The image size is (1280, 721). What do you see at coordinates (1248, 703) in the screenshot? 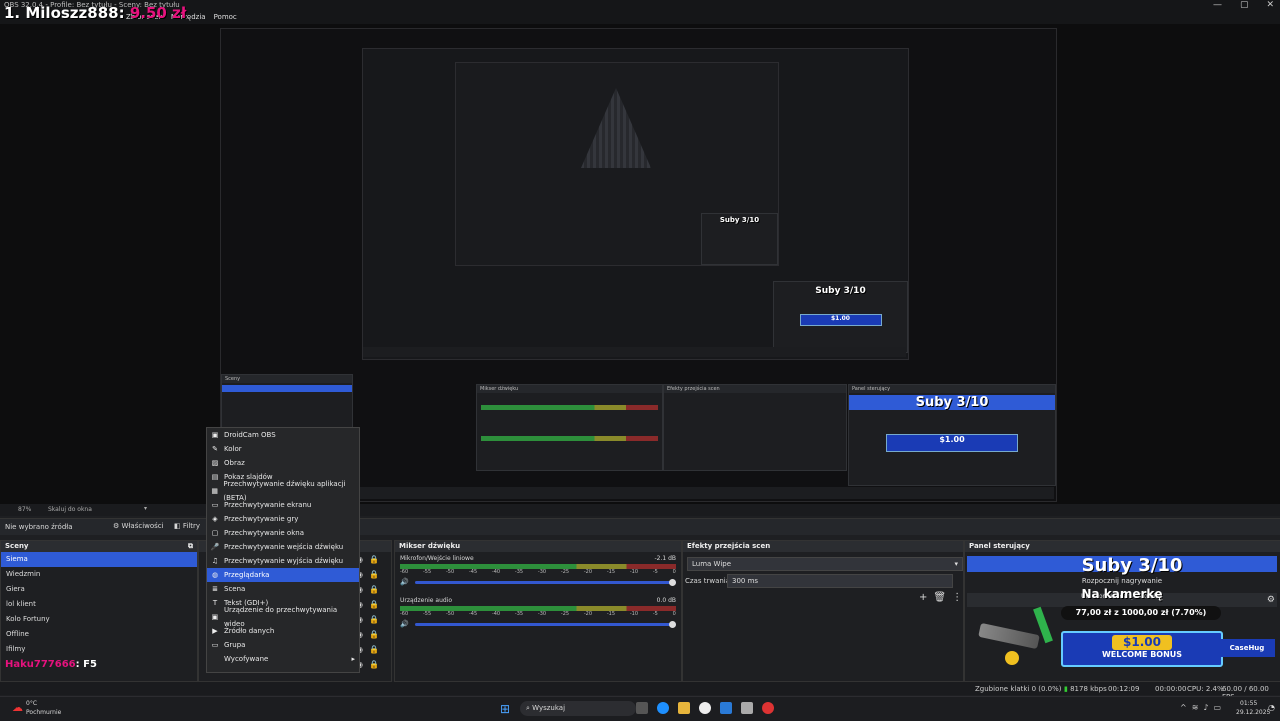
I see `clock-time: 01:55` at bounding box center [1248, 703].